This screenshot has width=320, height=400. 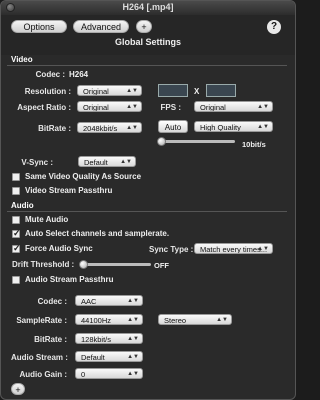 I want to click on audio-stream-select-value: Default, so click(x=93, y=357).